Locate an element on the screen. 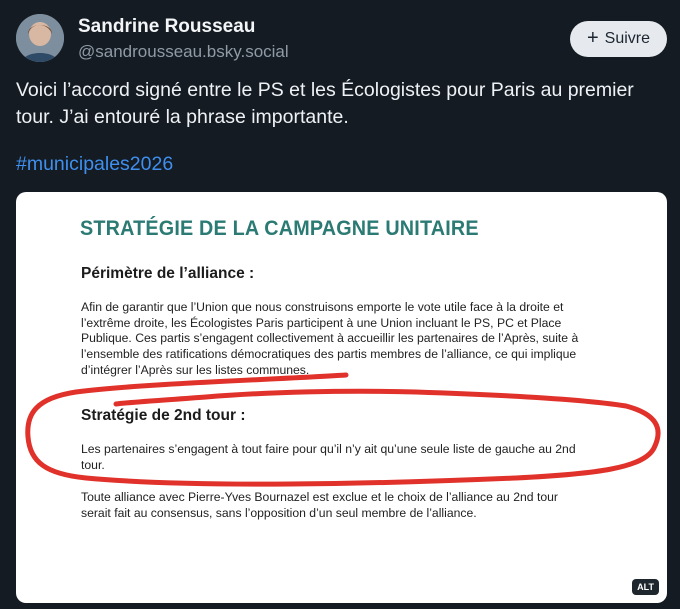 The width and height of the screenshot is (680, 609). text-line: tour. is located at coordinates (93, 464).